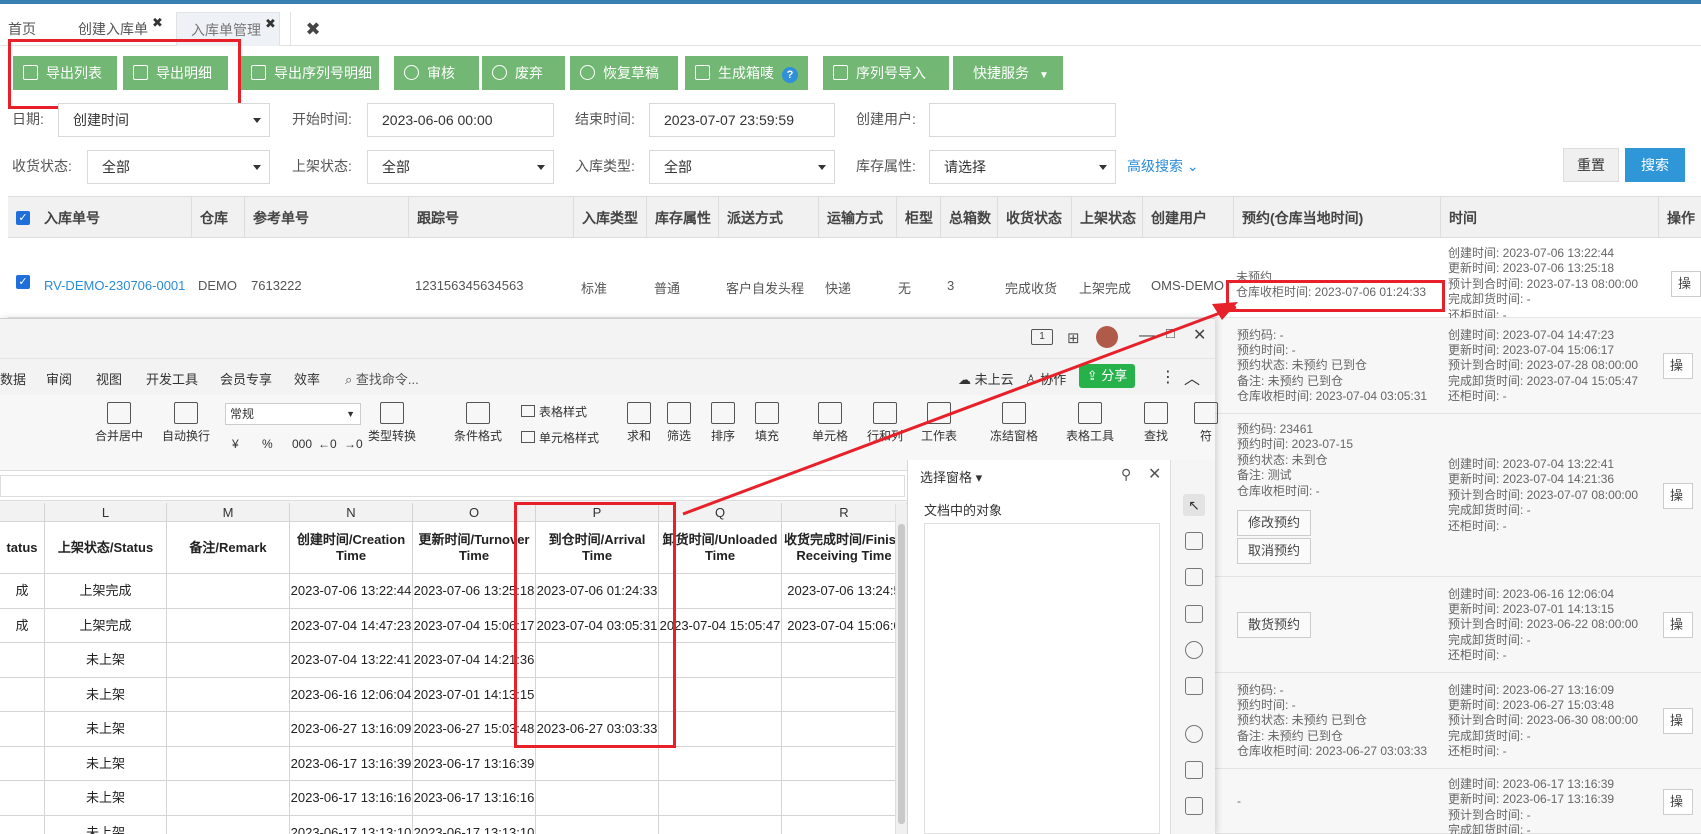 This screenshot has height=834, width=1701. Describe the element at coordinates (1225, 311) in the screenshot. I see `arrow-head` at that location.